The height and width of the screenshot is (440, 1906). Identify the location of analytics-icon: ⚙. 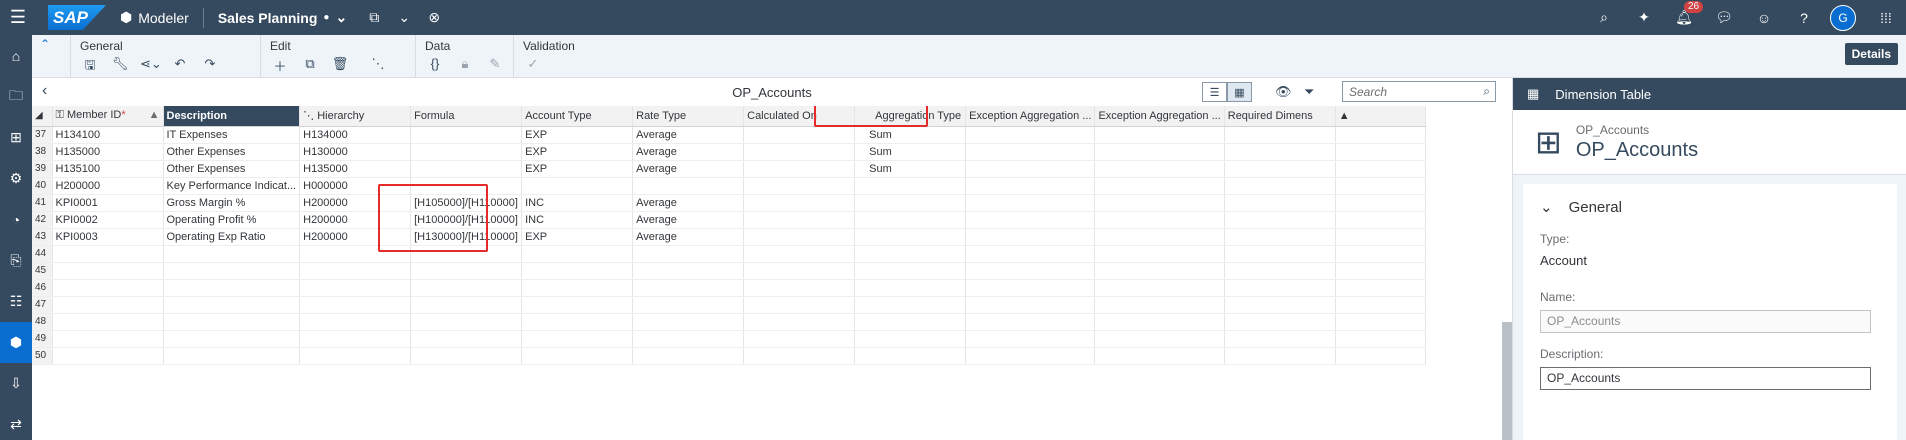
(16, 178).